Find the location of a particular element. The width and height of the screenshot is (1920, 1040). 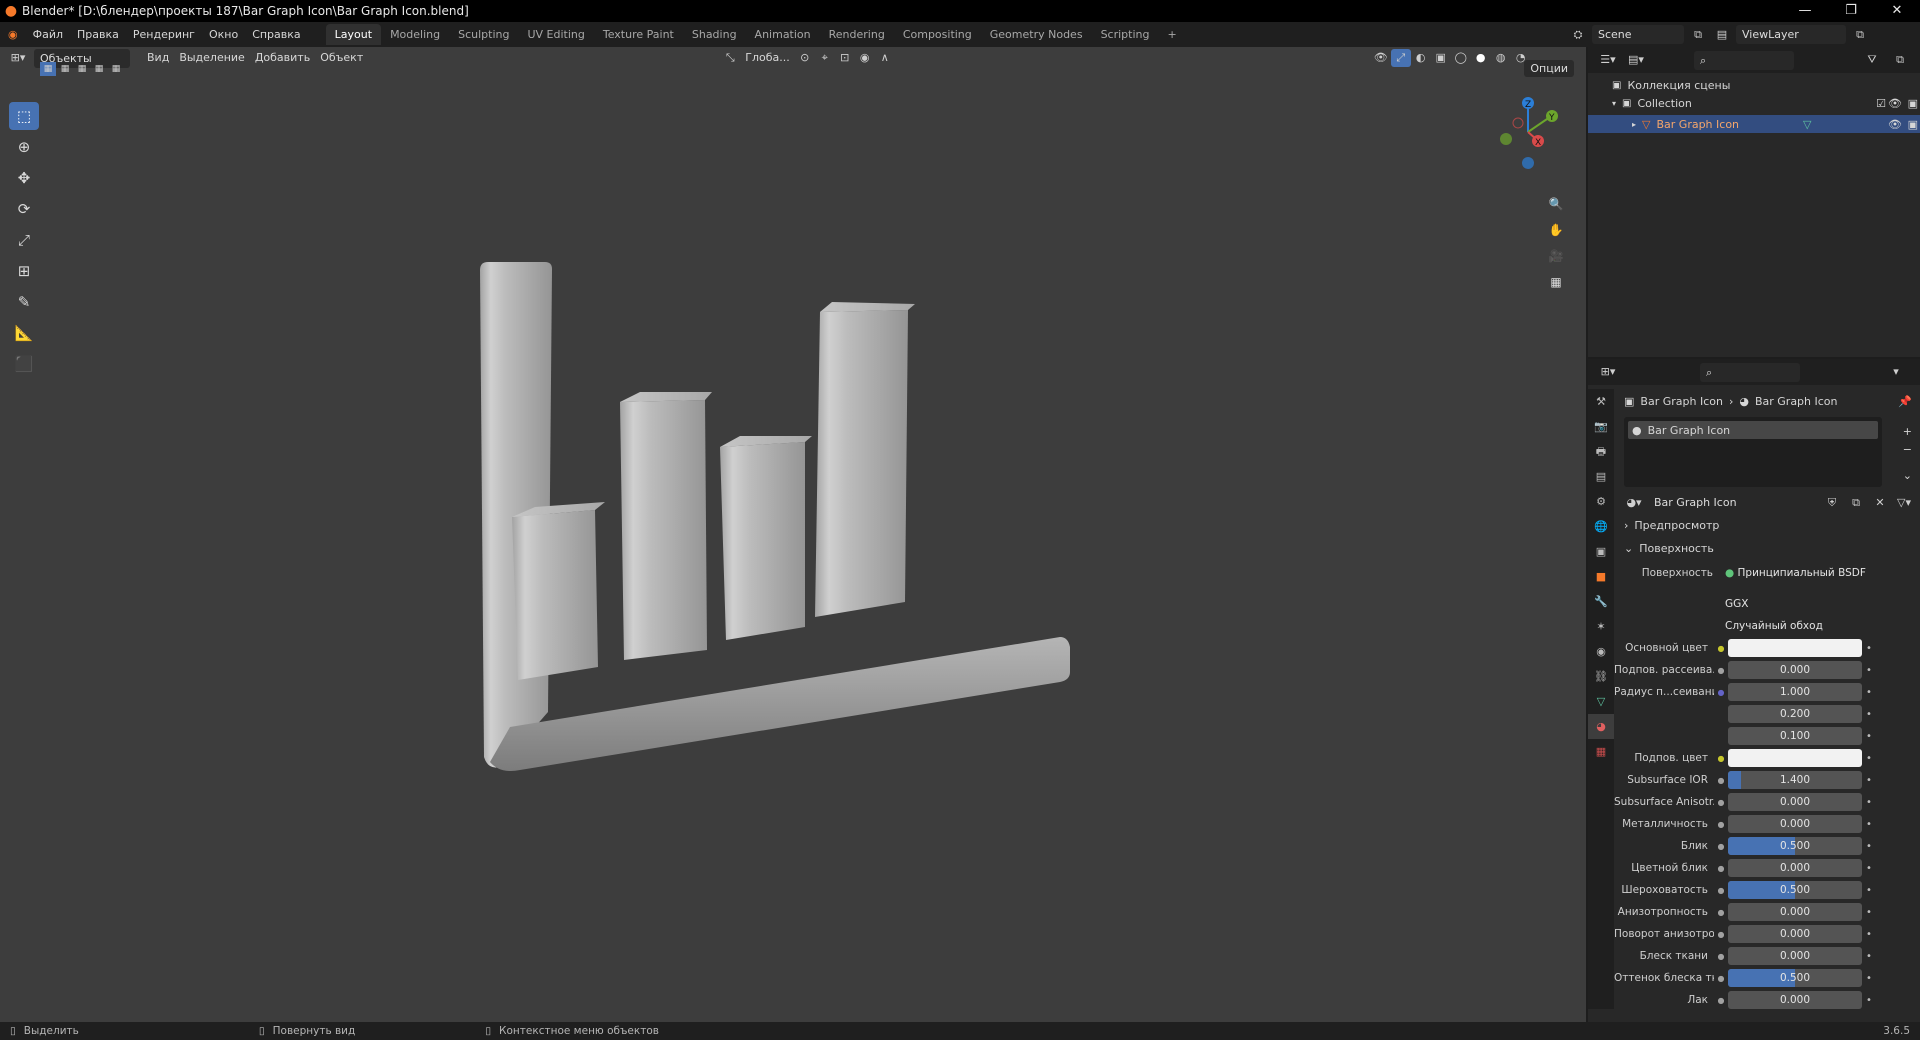

menu-view: Вид is located at coordinates (158, 58).